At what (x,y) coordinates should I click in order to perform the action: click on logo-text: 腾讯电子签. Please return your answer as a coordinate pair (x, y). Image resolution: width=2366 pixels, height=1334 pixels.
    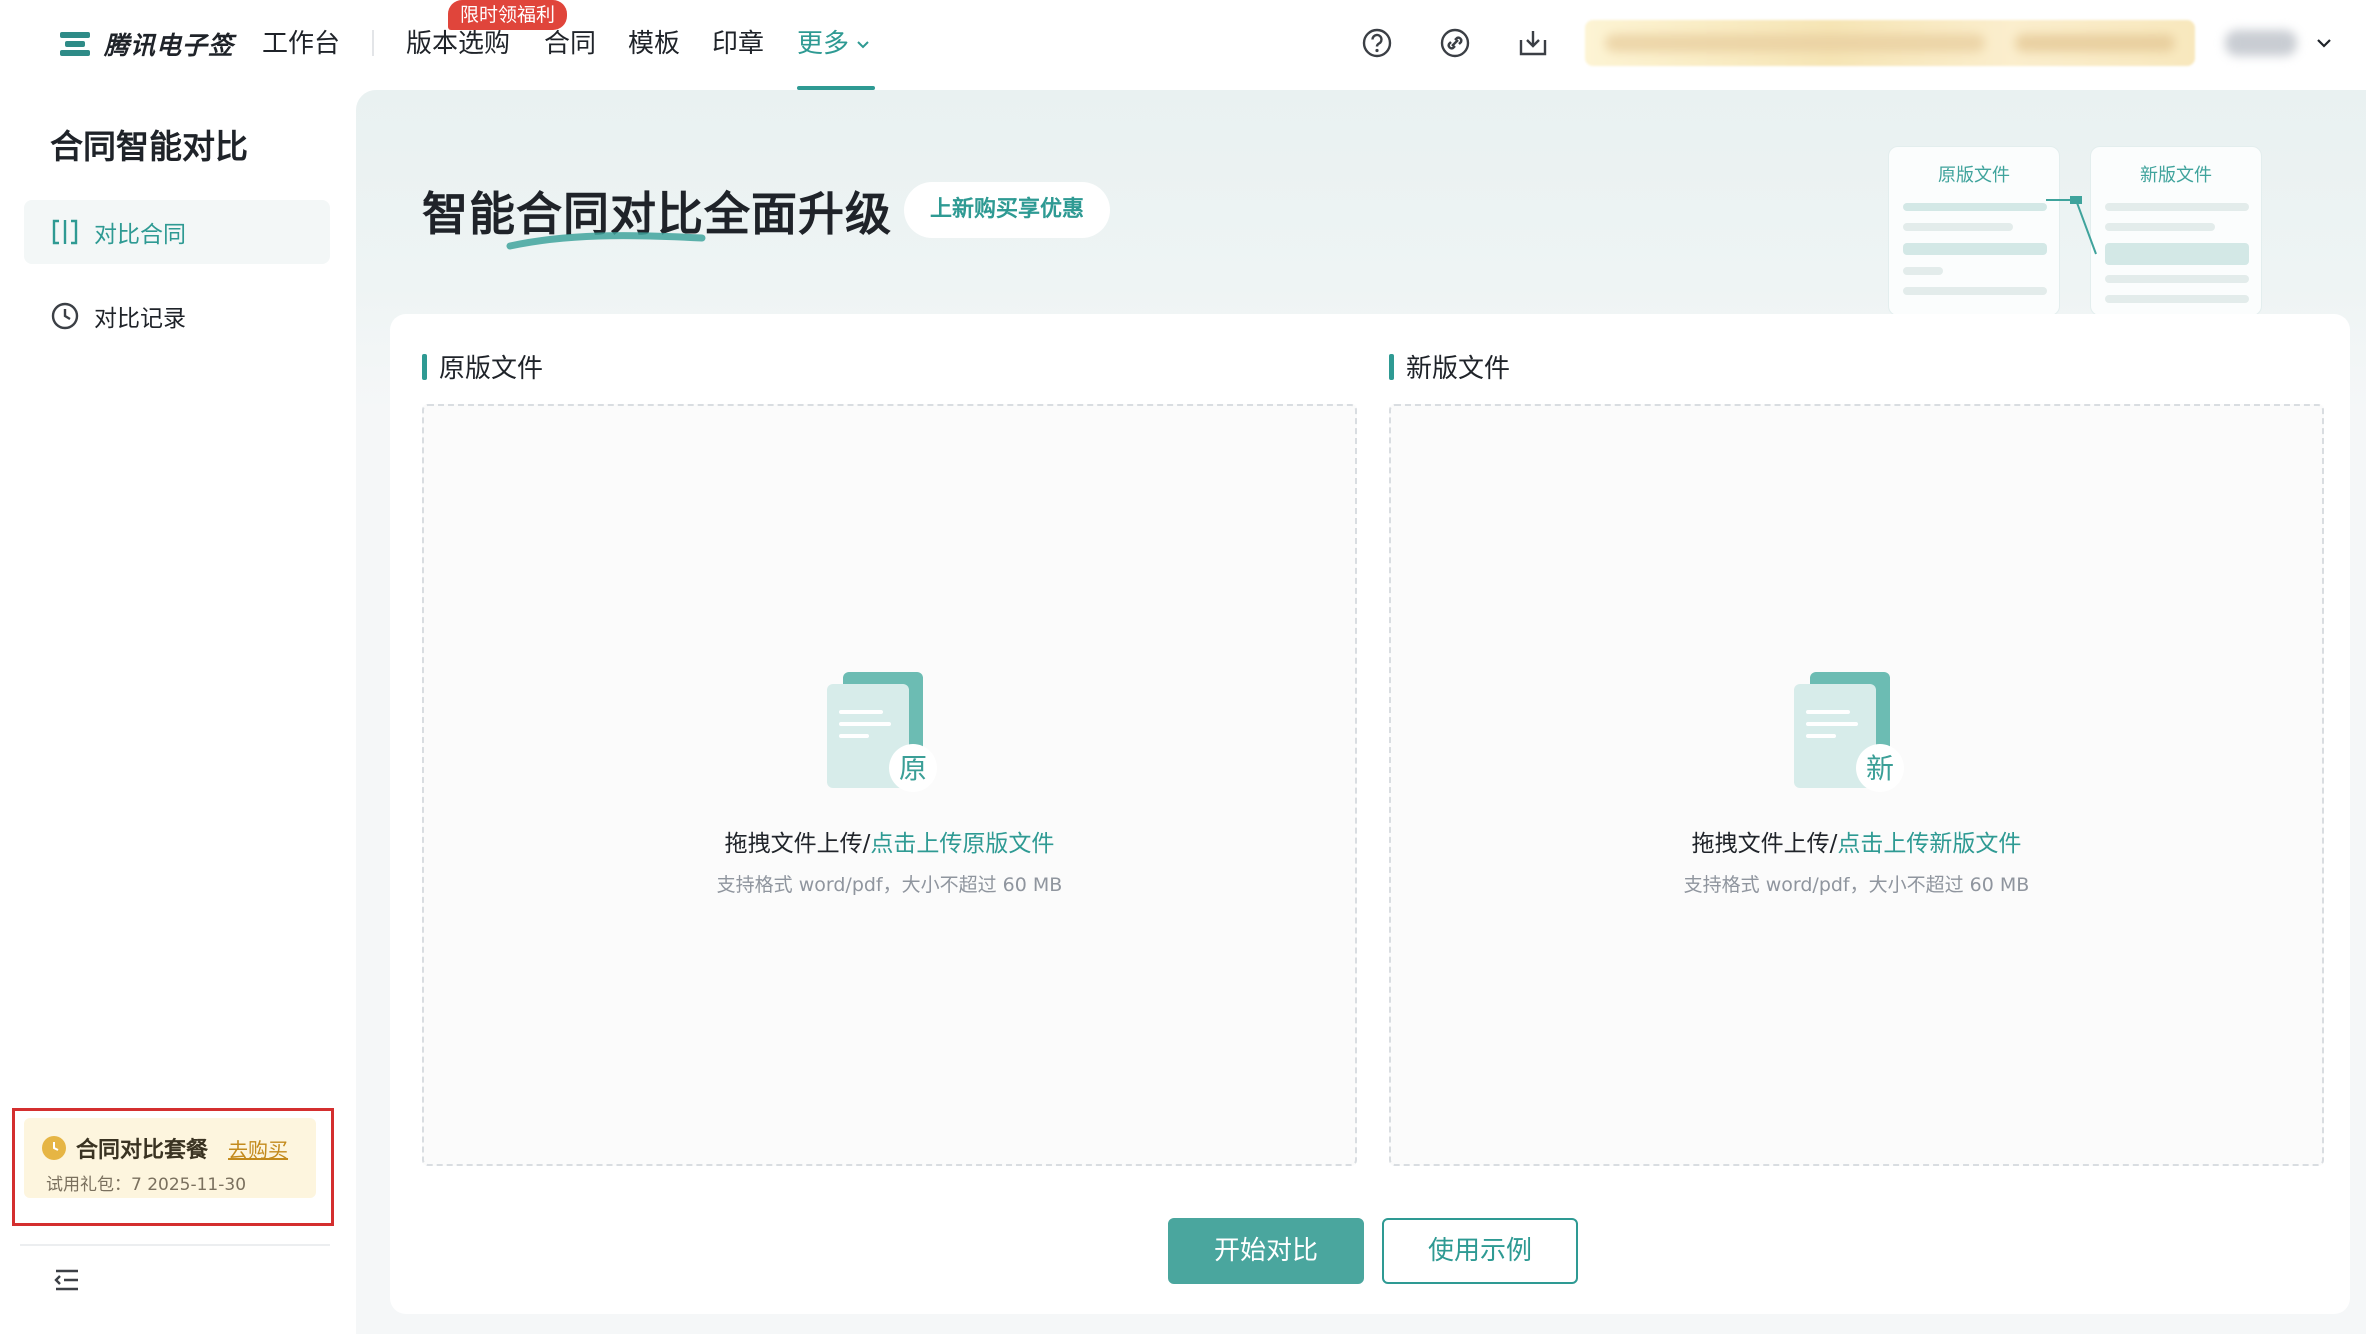
    Looking at the image, I should click on (169, 45).